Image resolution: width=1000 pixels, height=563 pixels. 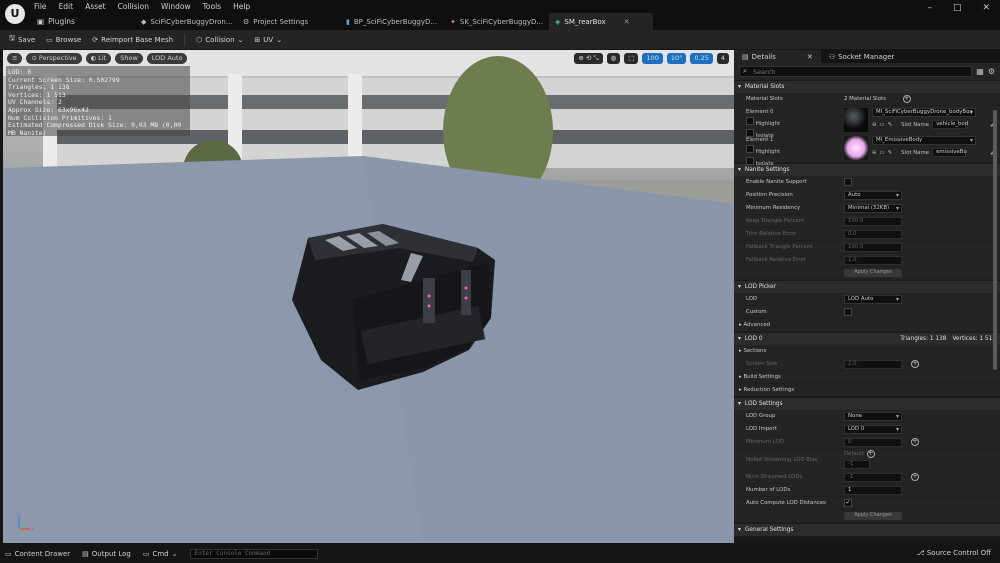 What do you see at coordinates (54, 58) in the screenshot?
I see `perspective-button: ⊙ Perspective` at bounding box center [54, 58].